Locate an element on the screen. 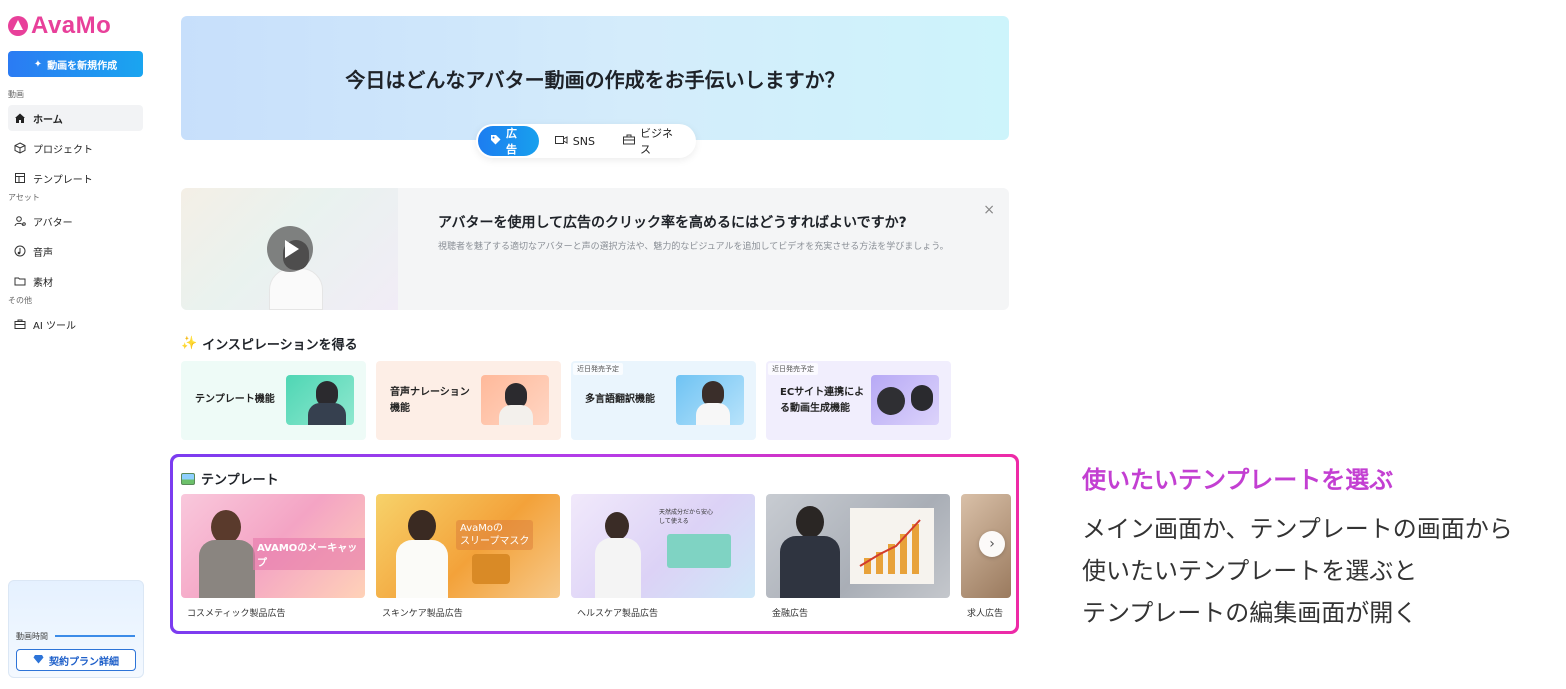 Image resolution: width=1566 pixels, height=689 pixels. template-card-finance is located at coordinates (858, 546).